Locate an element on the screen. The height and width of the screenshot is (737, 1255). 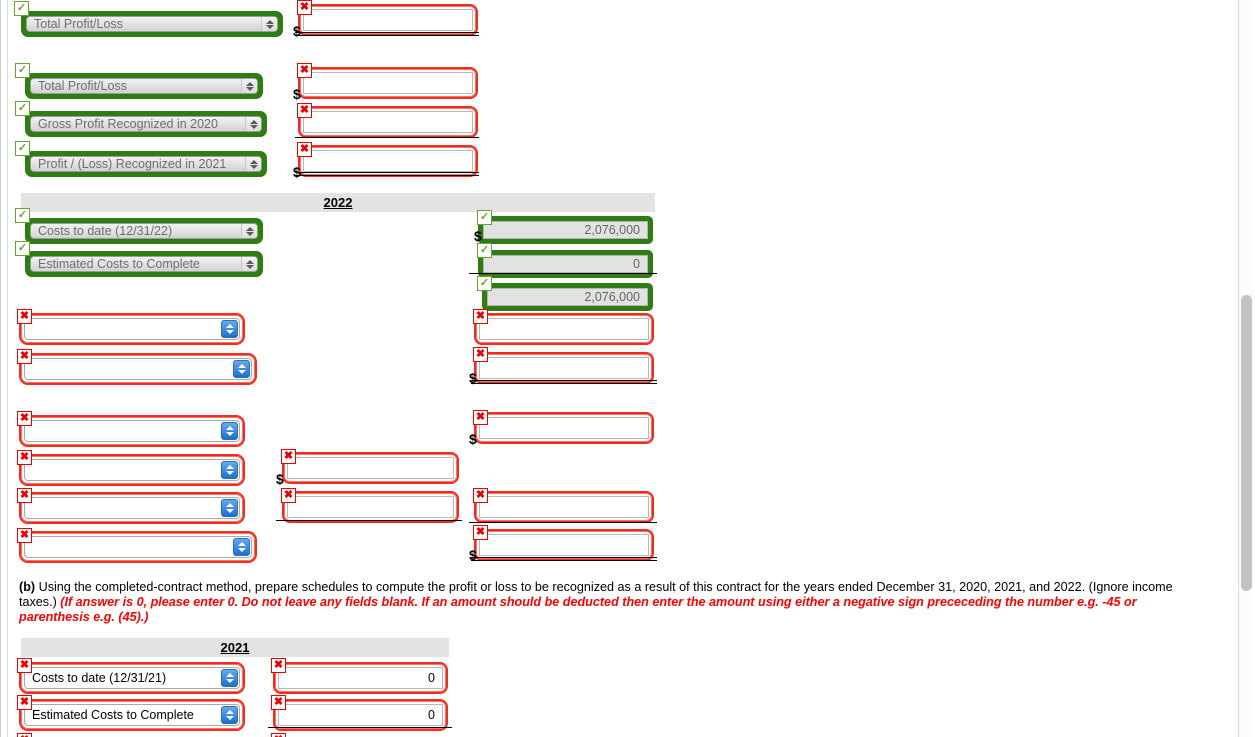
gross-profit-2020-select: Gross Profit Recognized in 2020 is located at coordinates (146, 124).